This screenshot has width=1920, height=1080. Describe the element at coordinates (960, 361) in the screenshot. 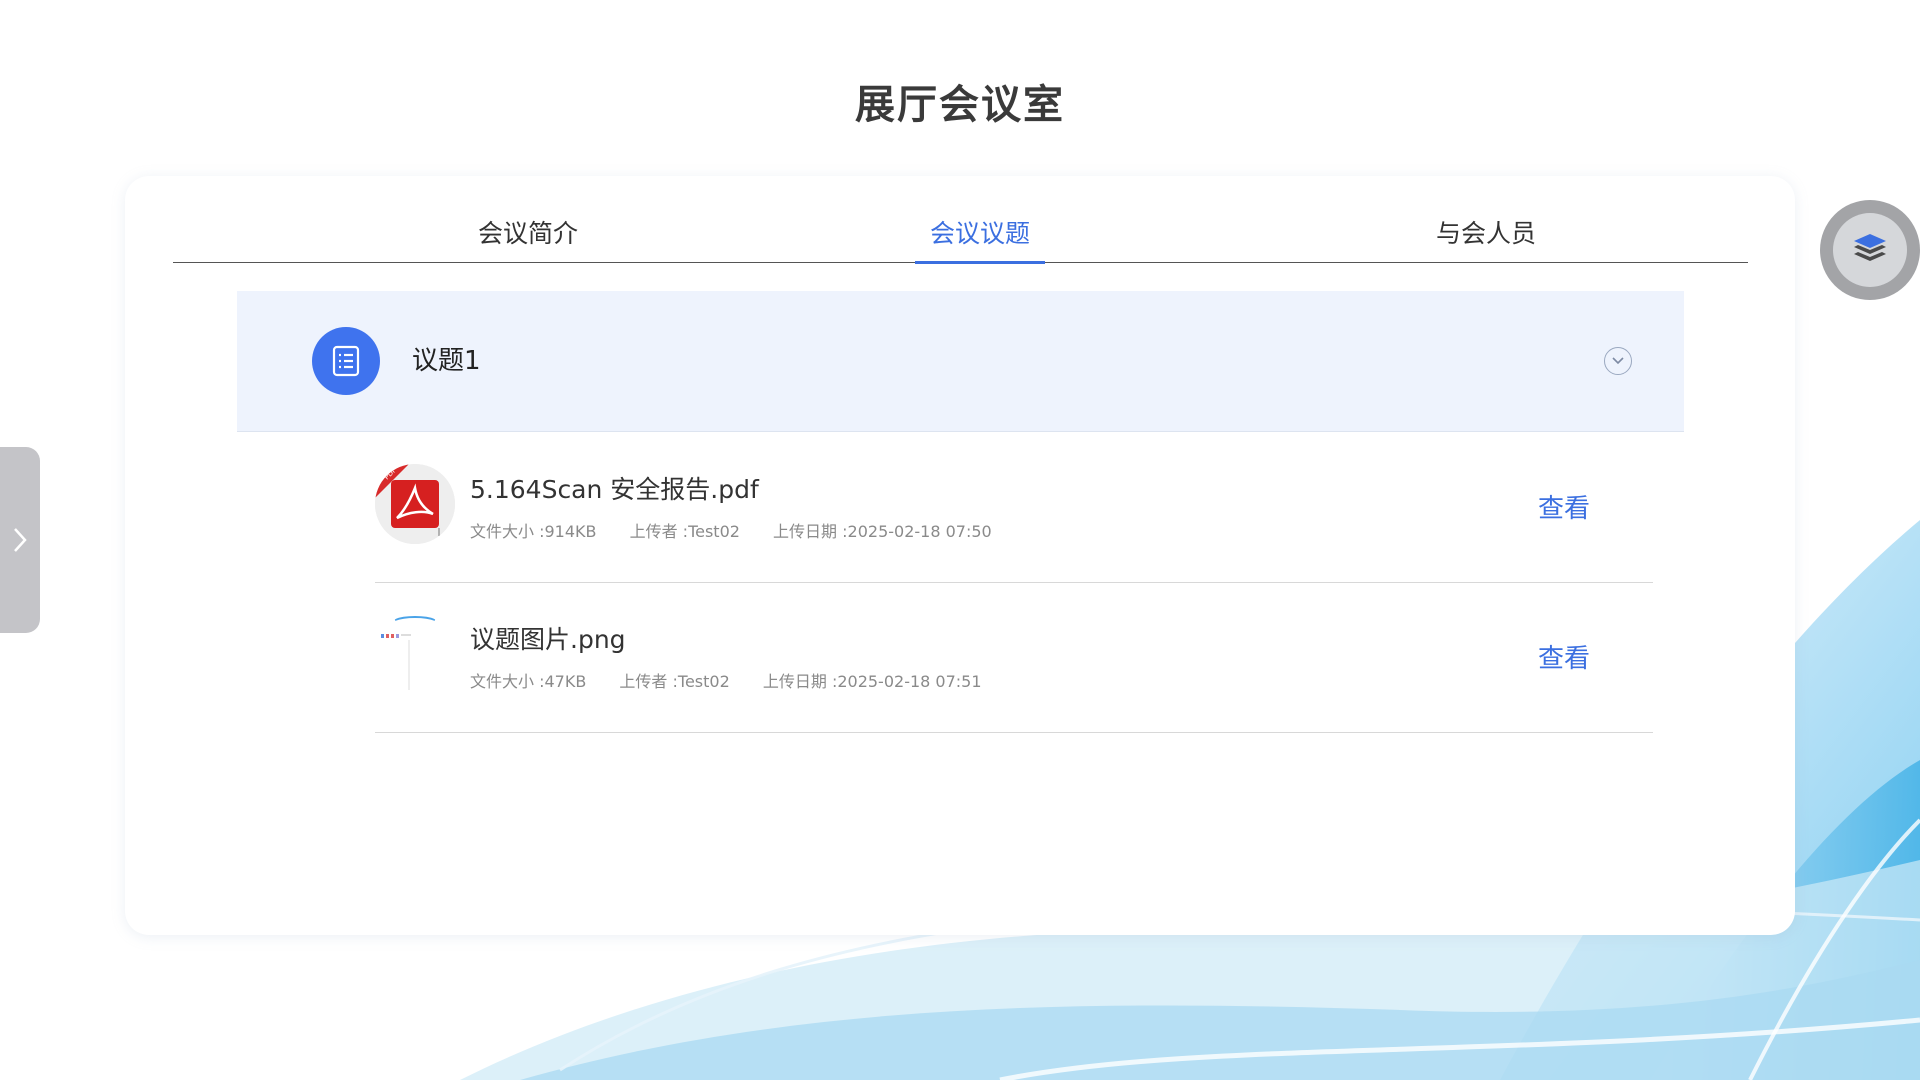

I see `agenda-header: 议题1` at that location.